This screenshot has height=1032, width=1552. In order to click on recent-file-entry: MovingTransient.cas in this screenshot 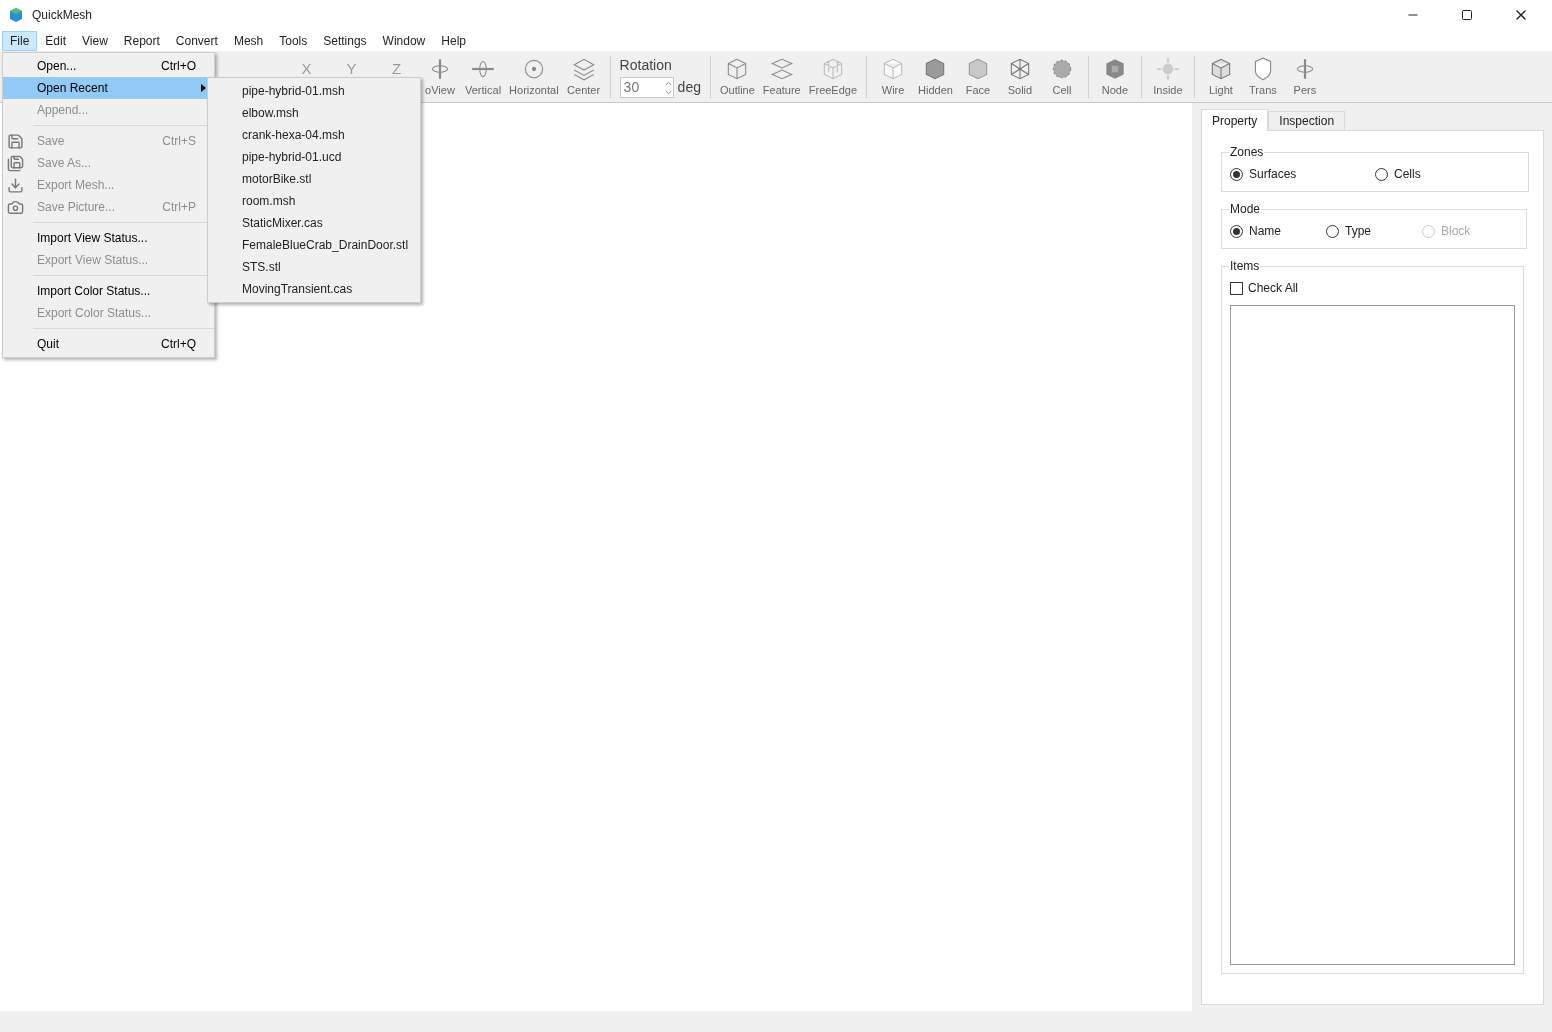, I will do `click(314, 289)`.